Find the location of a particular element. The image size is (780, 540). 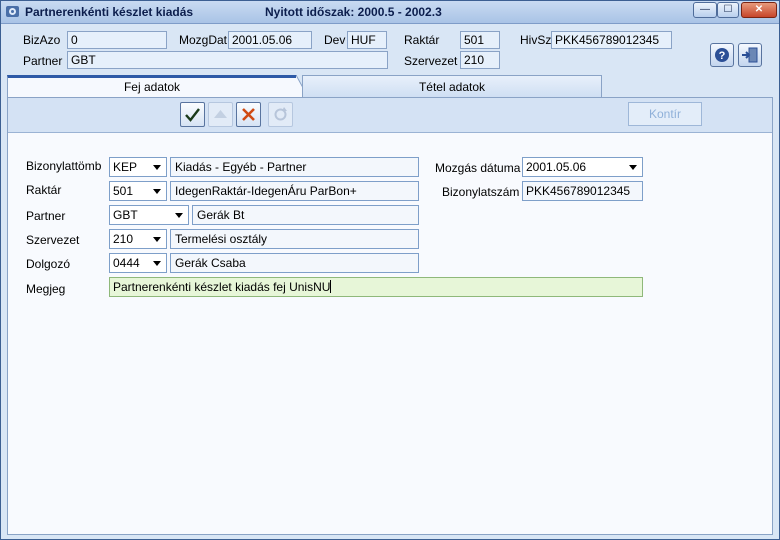

close-button: ✕ is located at coordinates (759, 10).